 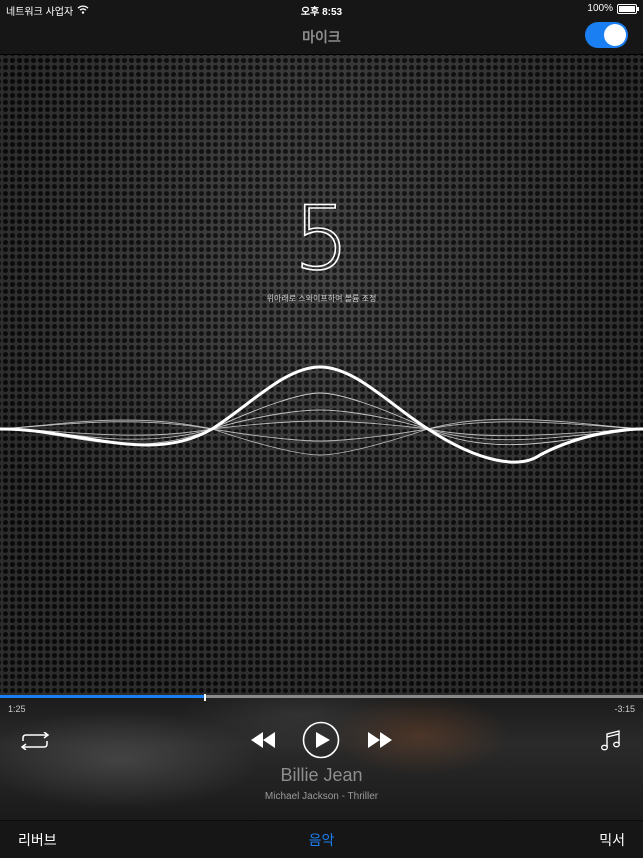 I want to click on volume-value: 5, so click(x=322, y=238).